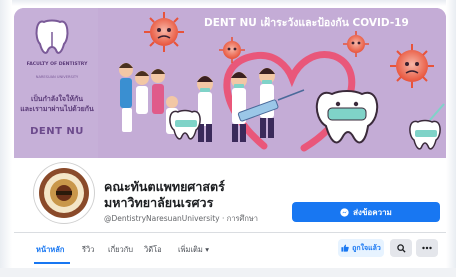 The height and width of the screenshot is (277, 456). What do you see at coordinates (88, 250) in the screenshot?
I see `tab-reviews: รีวิว` at bounding box center [88, 250].